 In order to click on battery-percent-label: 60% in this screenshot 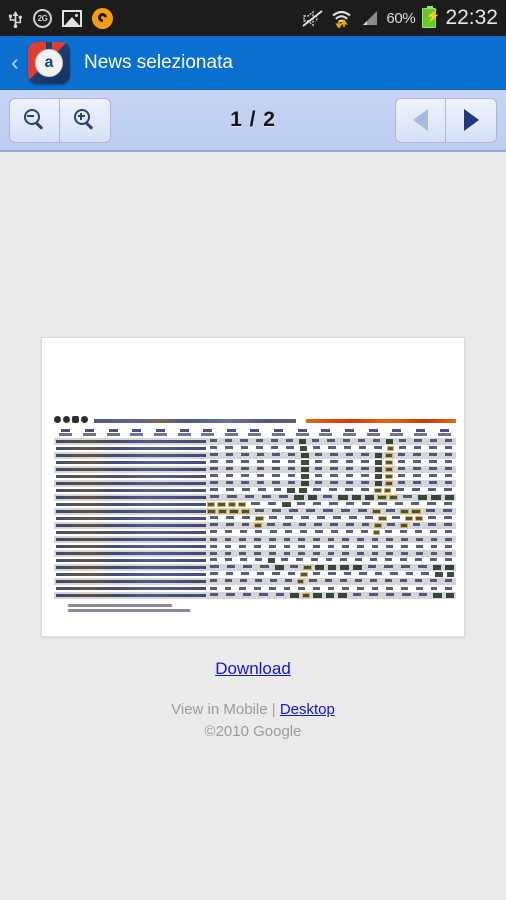, I will do `click(401, 18)`.